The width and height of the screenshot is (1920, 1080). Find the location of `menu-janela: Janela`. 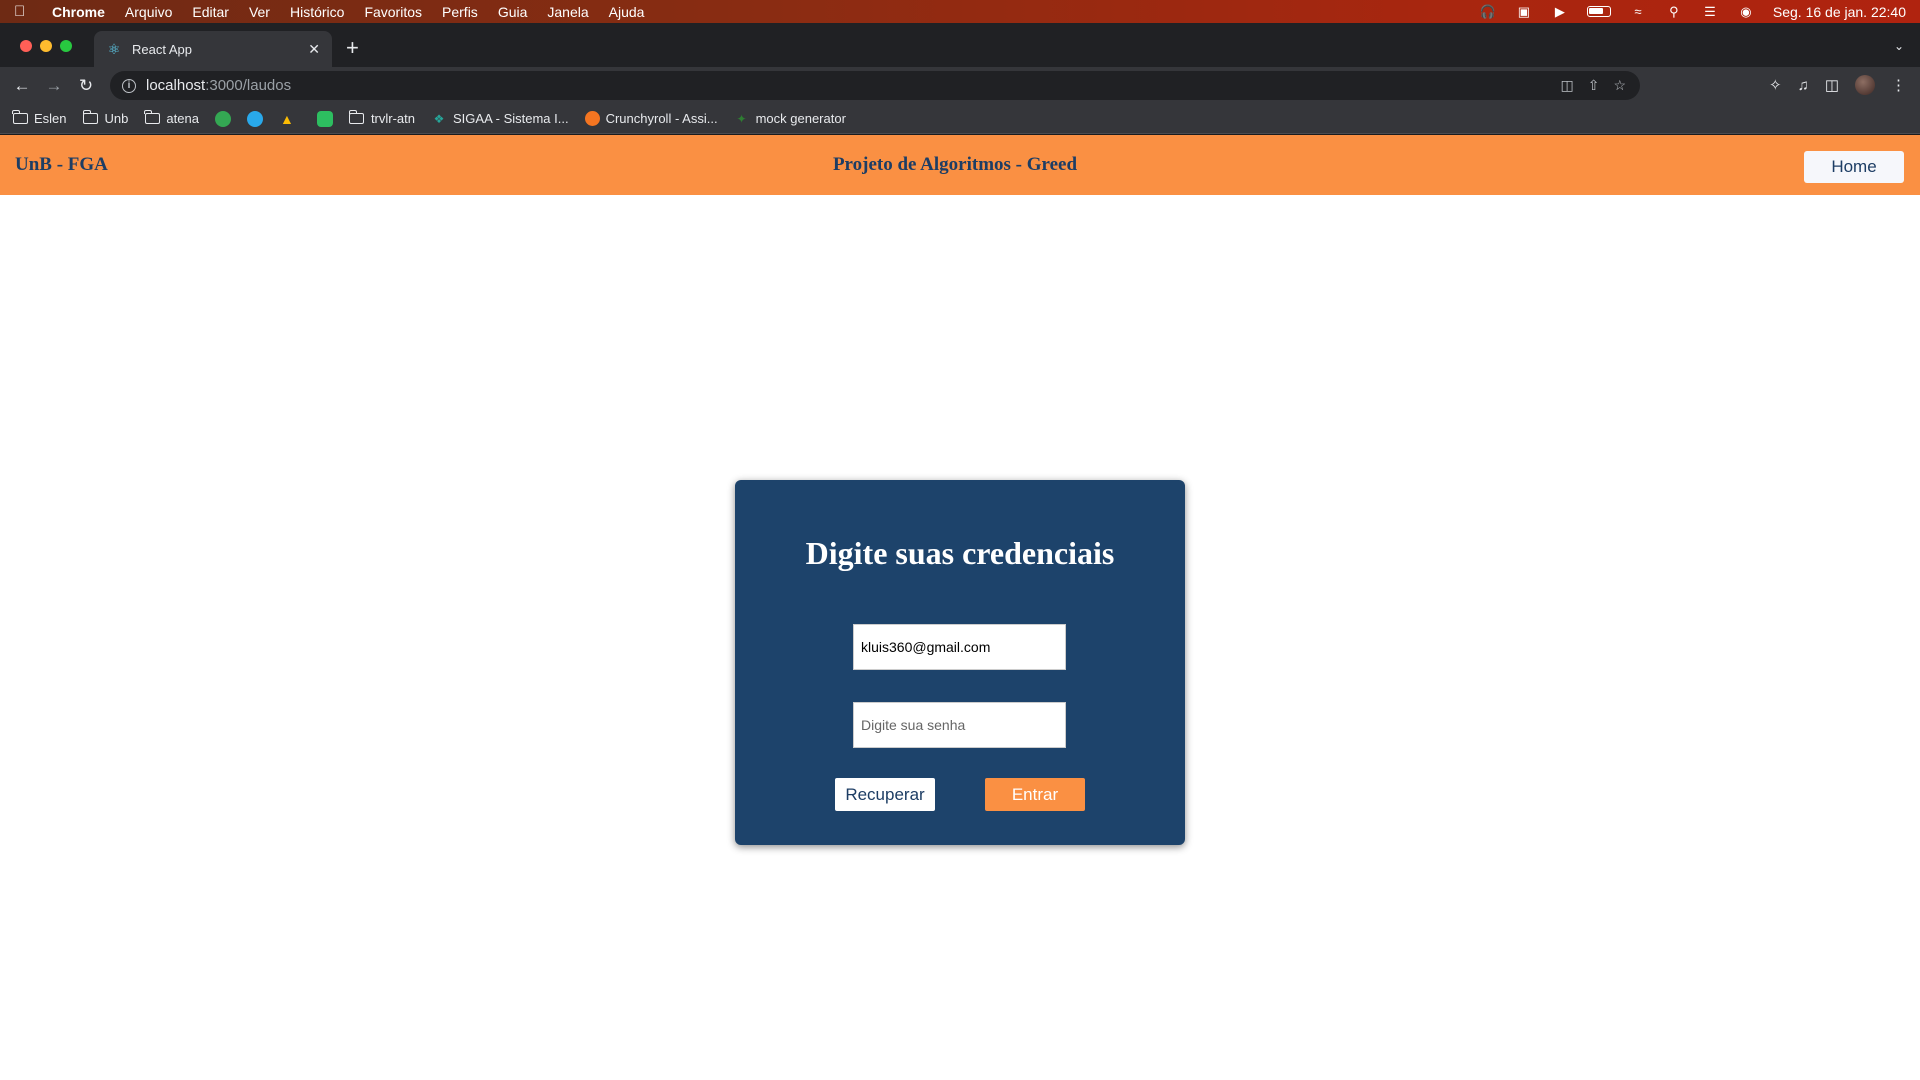

menu-janela: Janela is located at coordinates (567, 12).